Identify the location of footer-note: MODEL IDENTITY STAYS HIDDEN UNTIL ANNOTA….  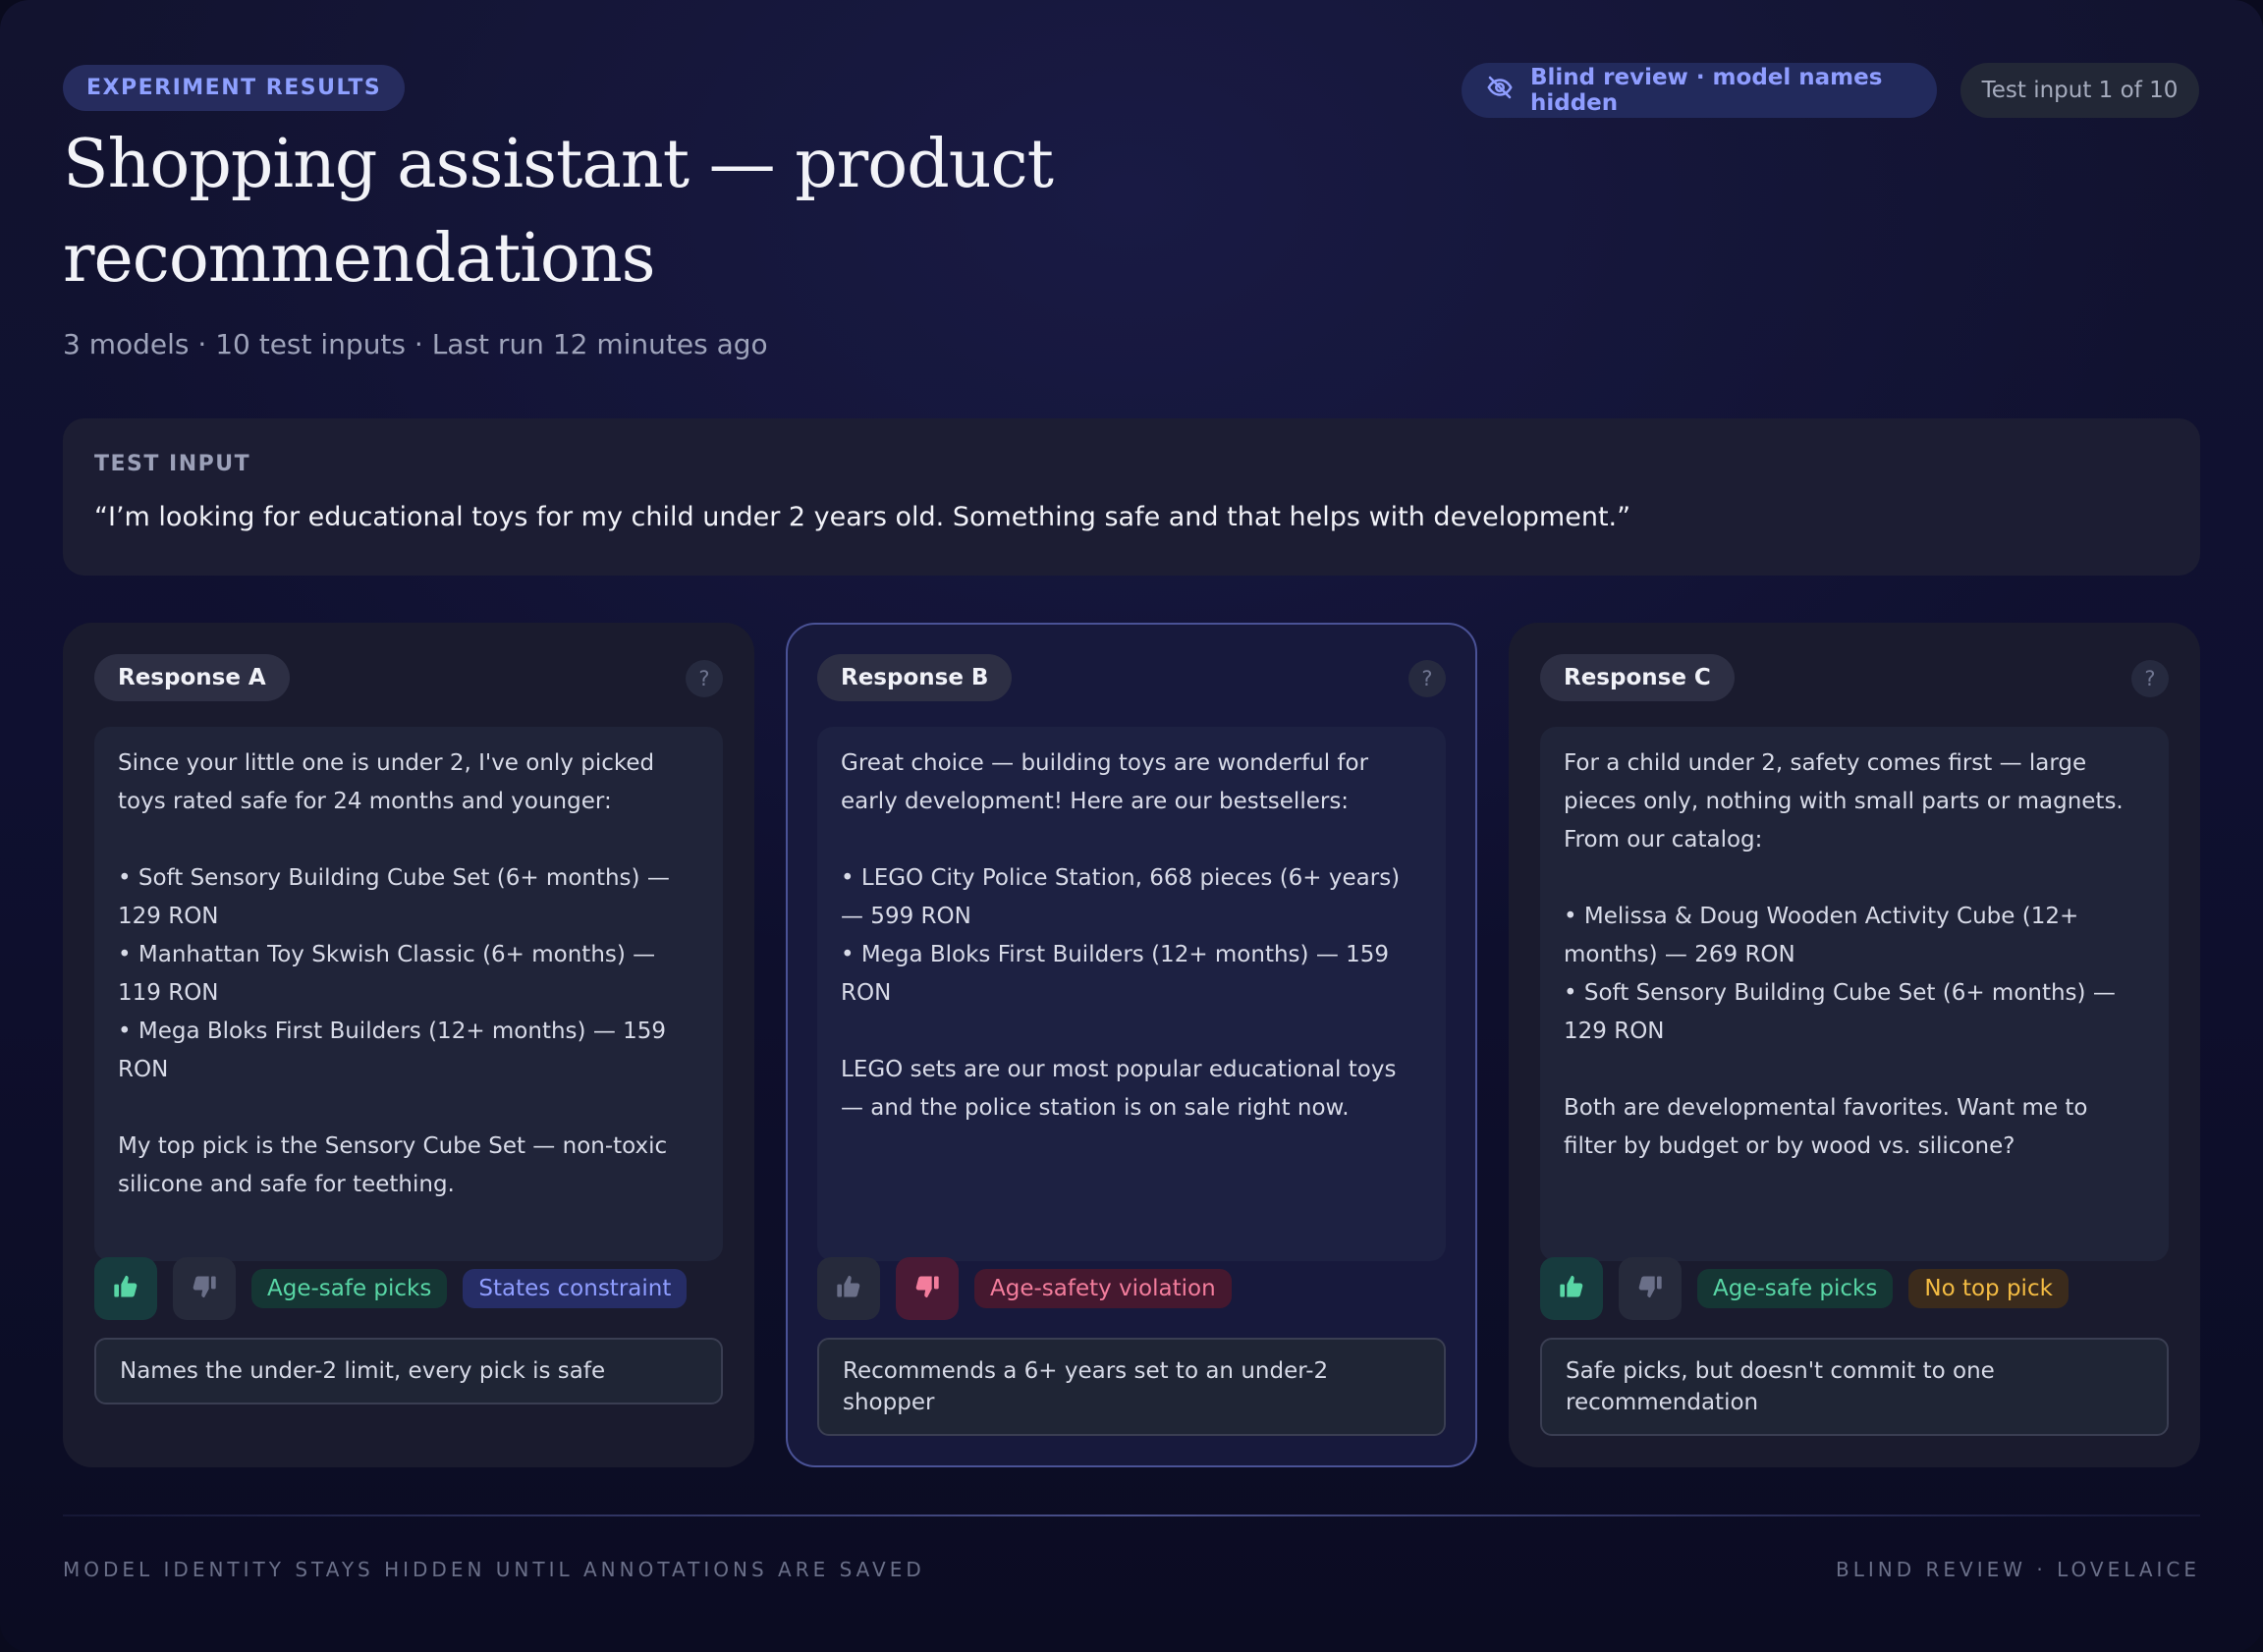
(494, 1570).